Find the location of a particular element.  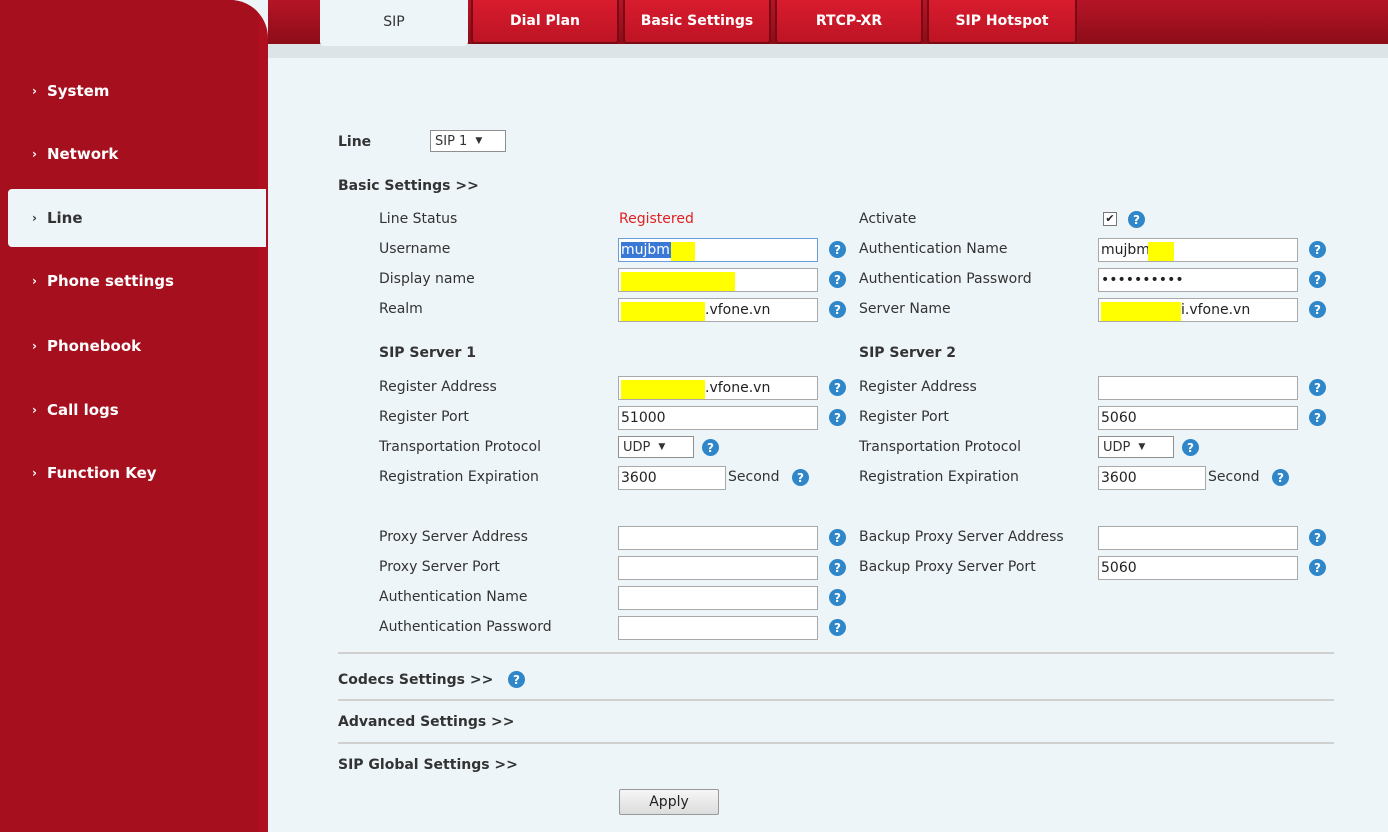

server1-transport-label: Transportation Protocol is located at coordinates (460, 447).